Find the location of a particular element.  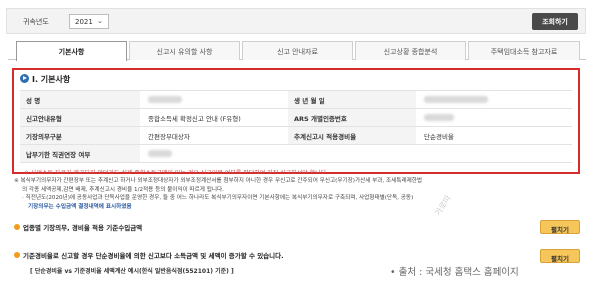

section-title: Ⅰ. 기본사항 is located at coordinates (45, 79).